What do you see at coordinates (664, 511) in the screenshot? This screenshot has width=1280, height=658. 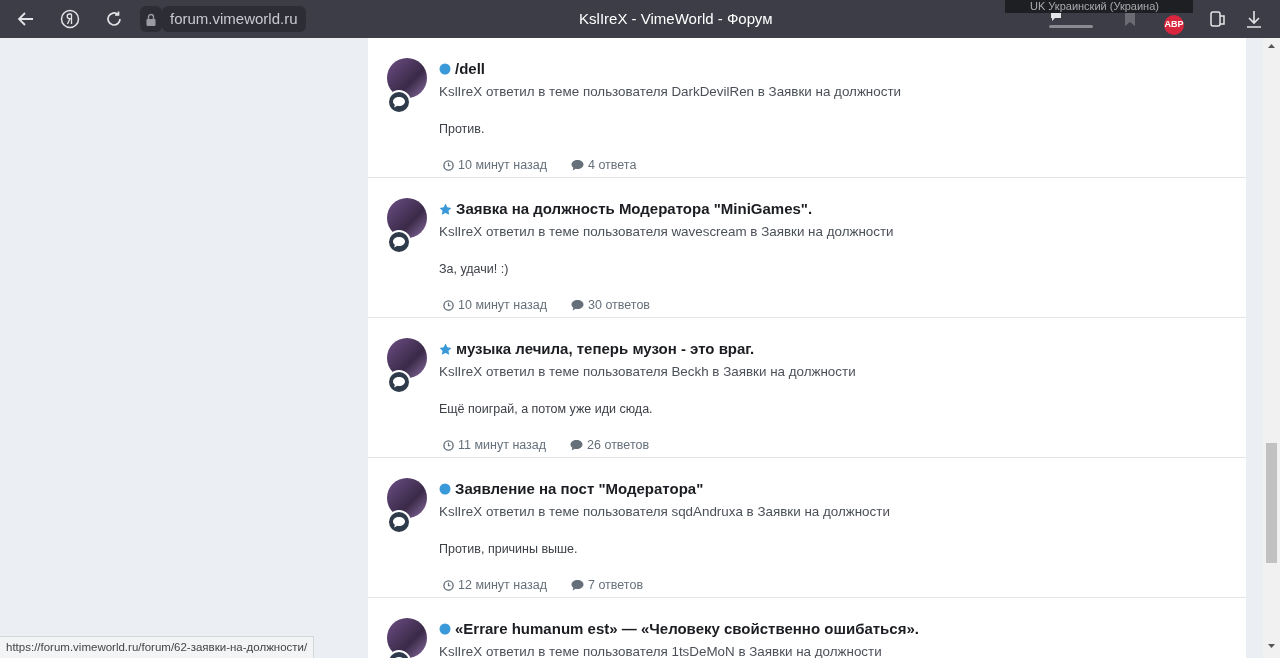 I see `activity-summary: KslIreX ответил в теме пользователя sqdAndruxa в Заявки на должности` at bounding box center [664, 511].